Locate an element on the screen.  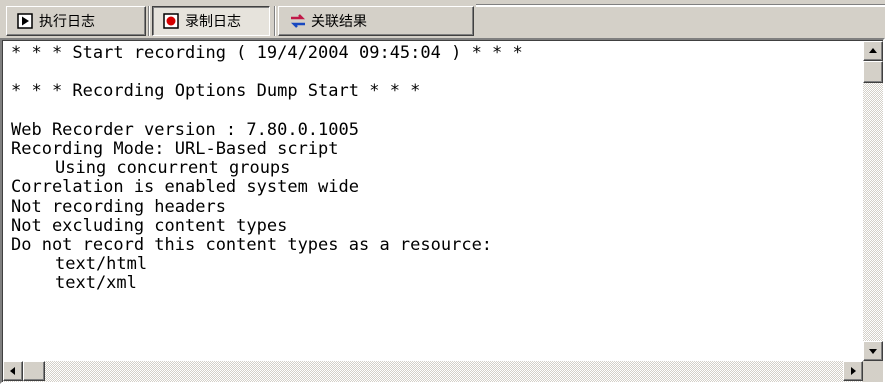
log-line: Recording Mode: URL-Based script is located at coordinates (175, 148).